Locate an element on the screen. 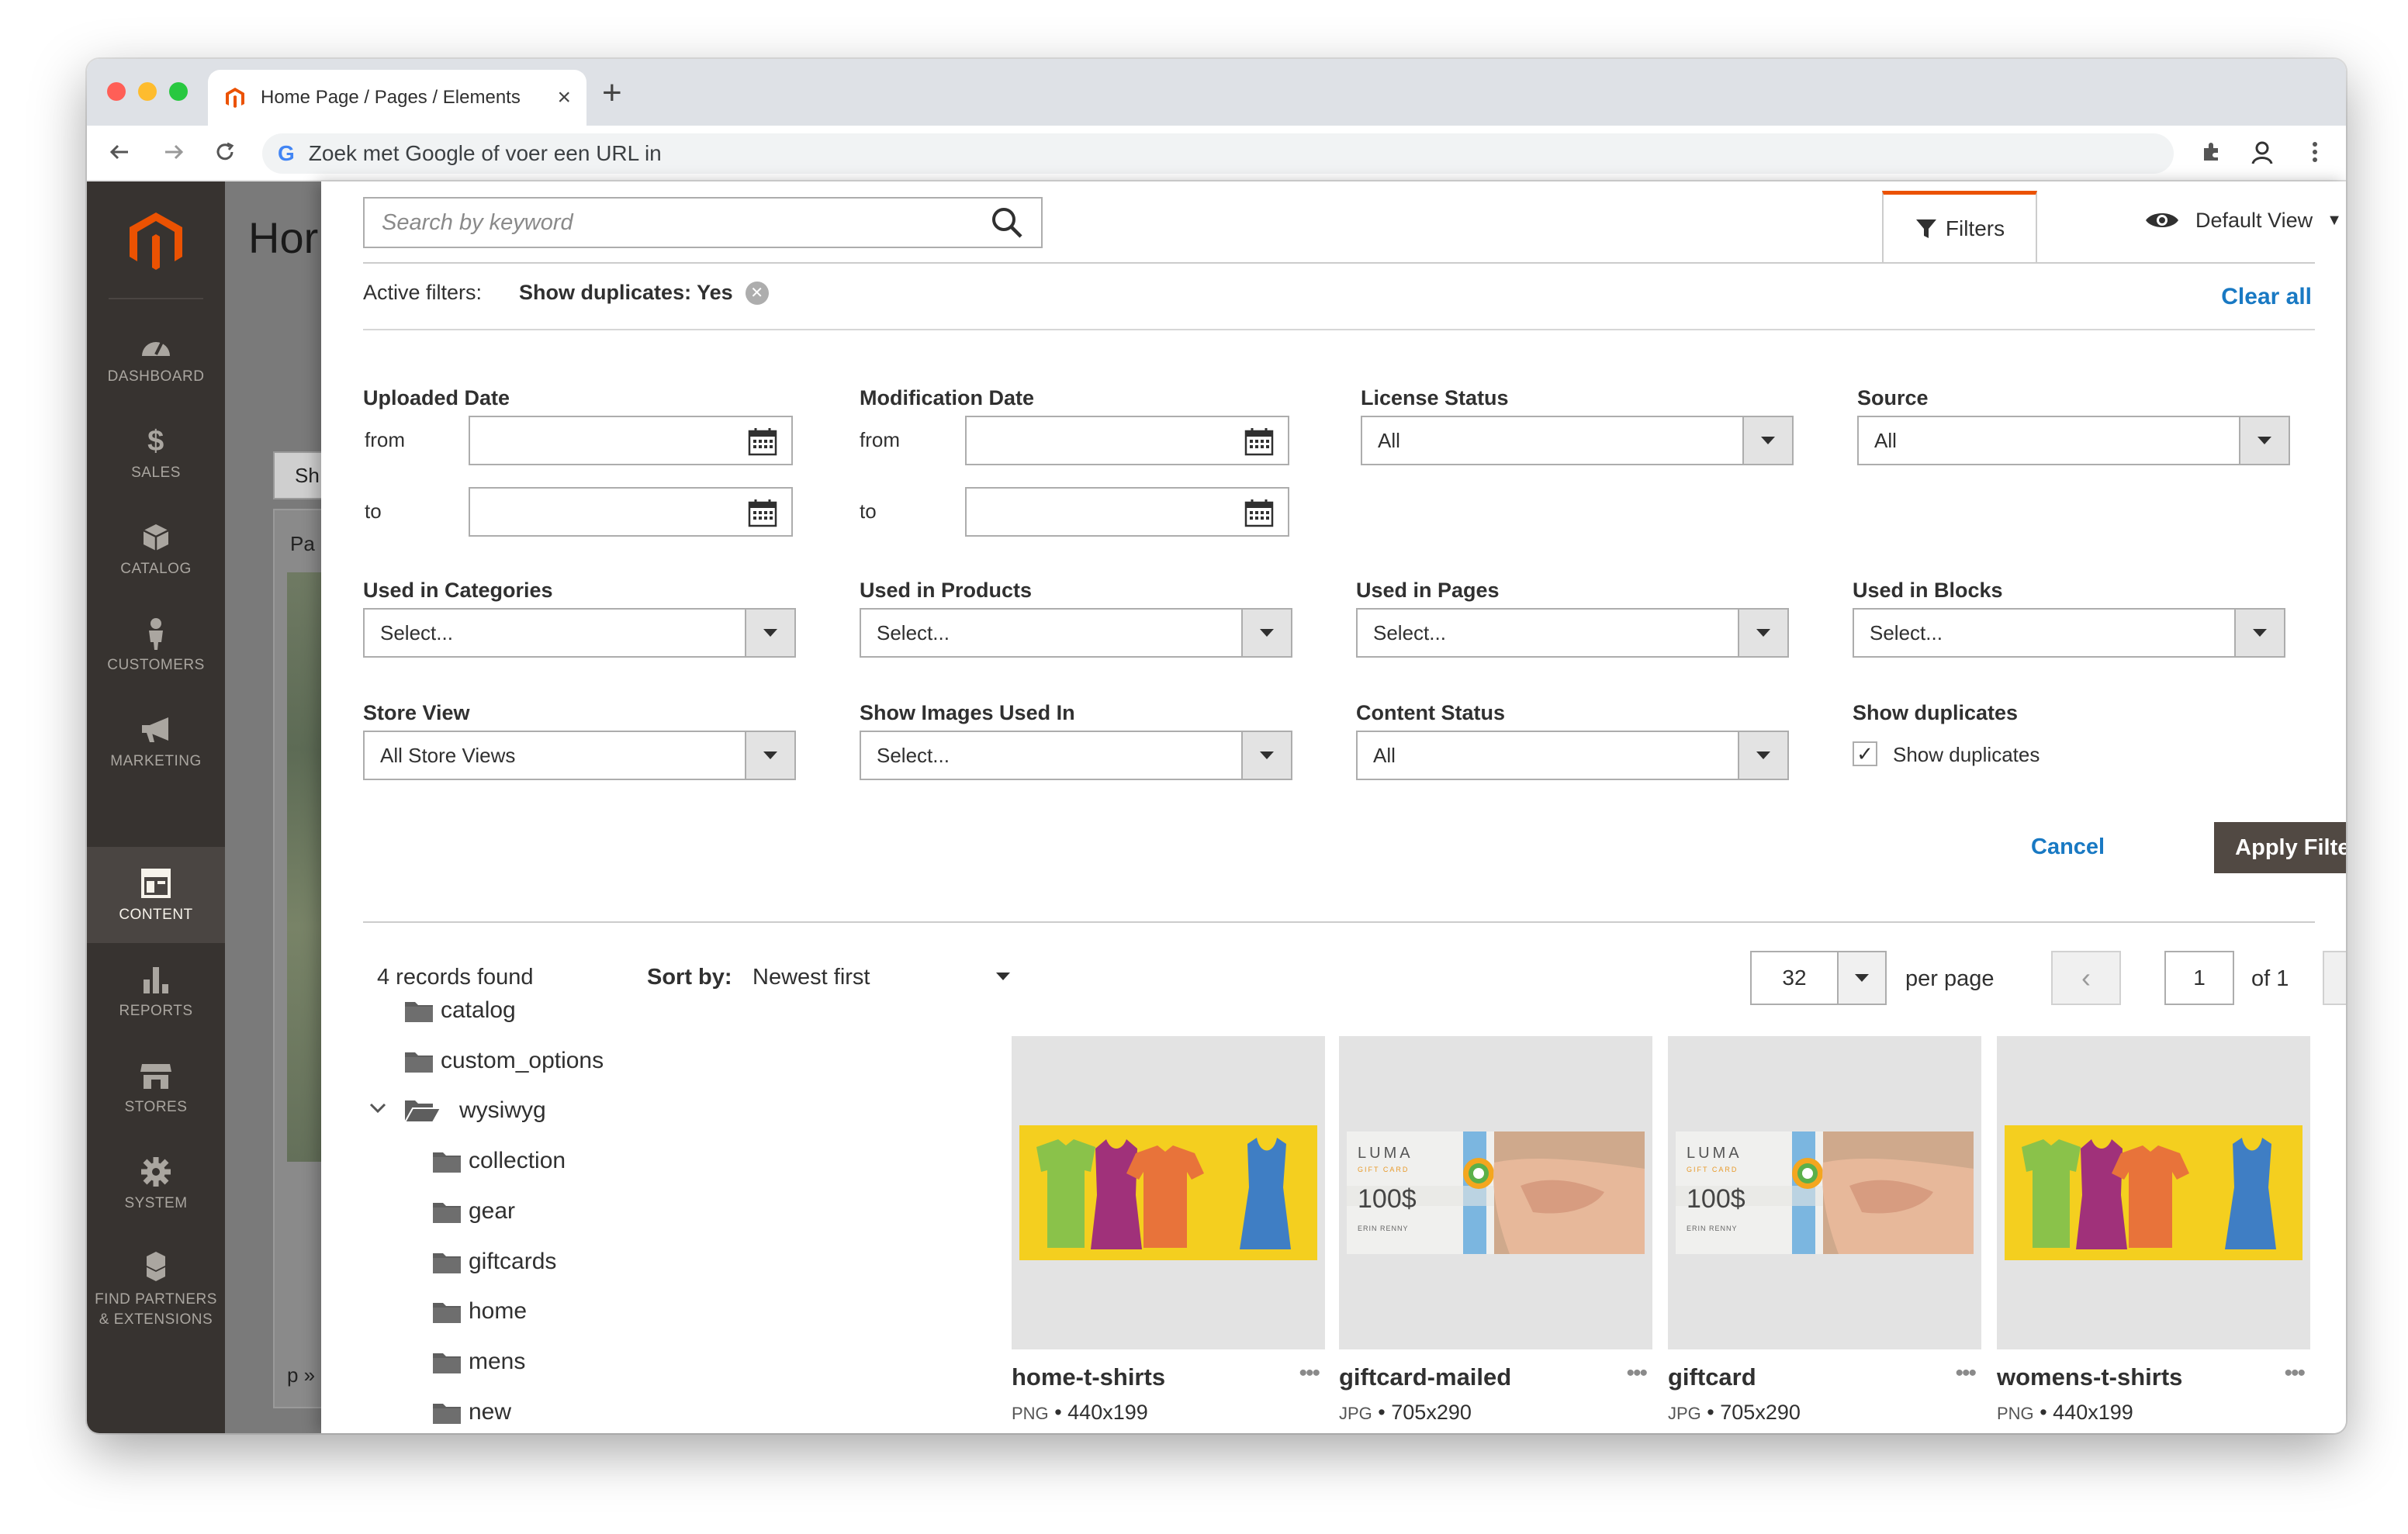 This screenshot has width=2408, height=1534. folder-tree-item: new is located at coordinates (471, 1412).